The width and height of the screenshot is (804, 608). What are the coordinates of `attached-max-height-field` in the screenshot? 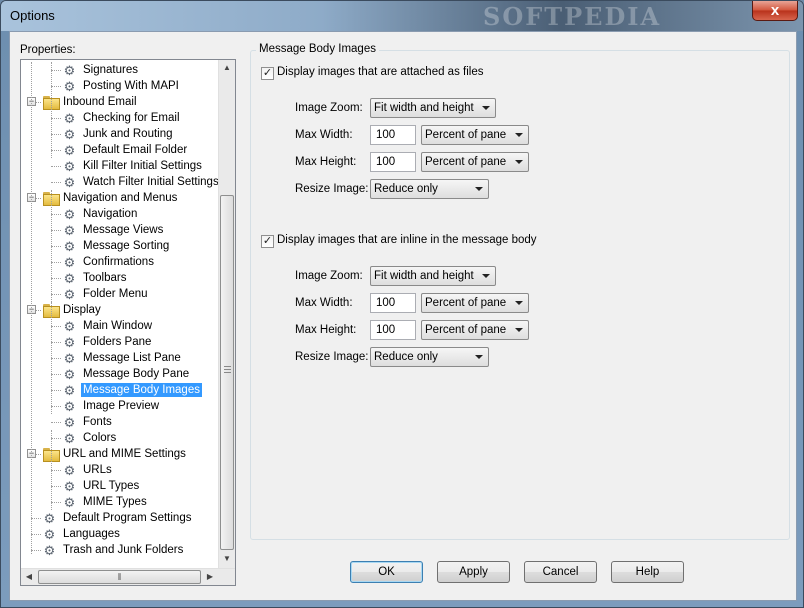 It's located at (393, 162).